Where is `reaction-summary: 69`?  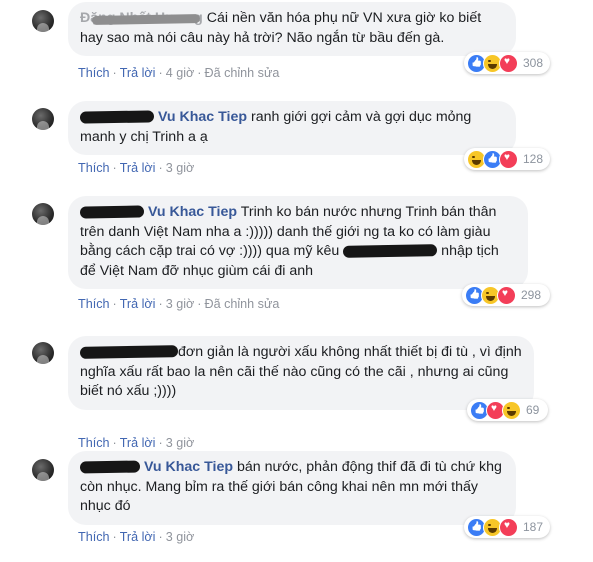
reaction-summary: 69 is located at coordinates (507, 410).